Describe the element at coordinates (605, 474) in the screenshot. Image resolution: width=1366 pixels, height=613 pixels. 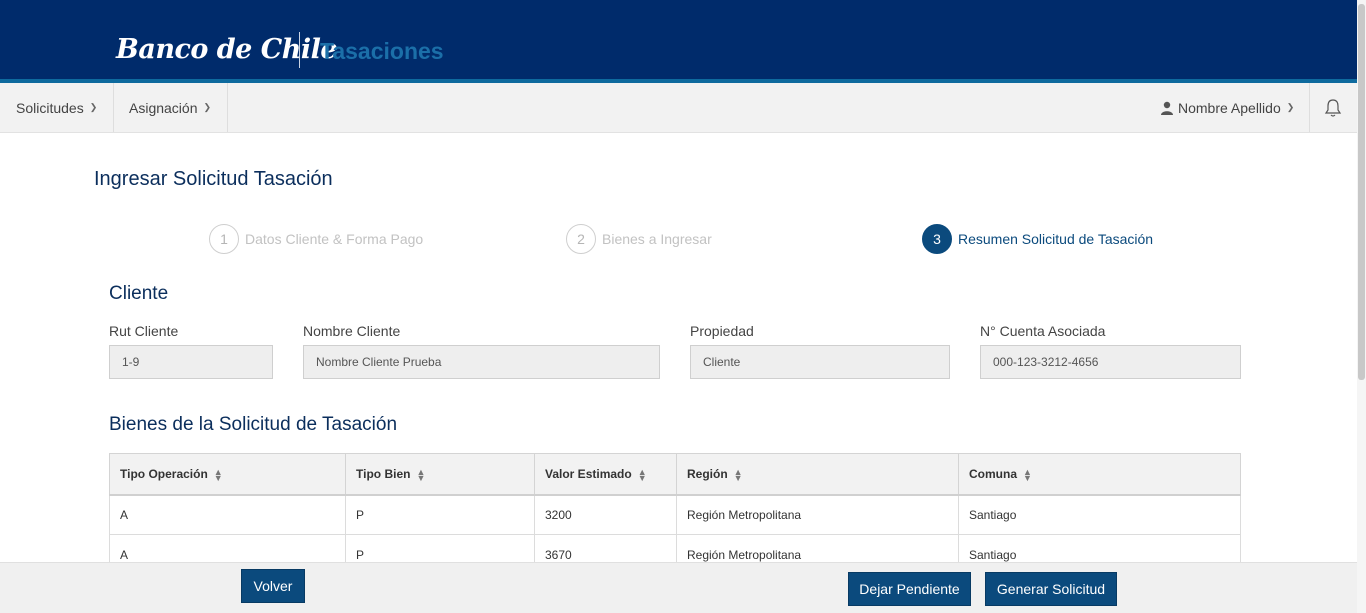
I see `column-header-valor-estimado: Valor Estimado ▲ ▼` at that location.